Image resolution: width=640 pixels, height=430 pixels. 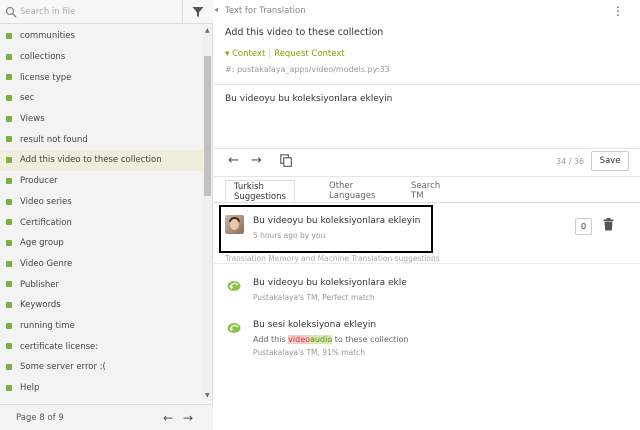 I want to click on list-item-label: Views, so click(x=32, y=119).